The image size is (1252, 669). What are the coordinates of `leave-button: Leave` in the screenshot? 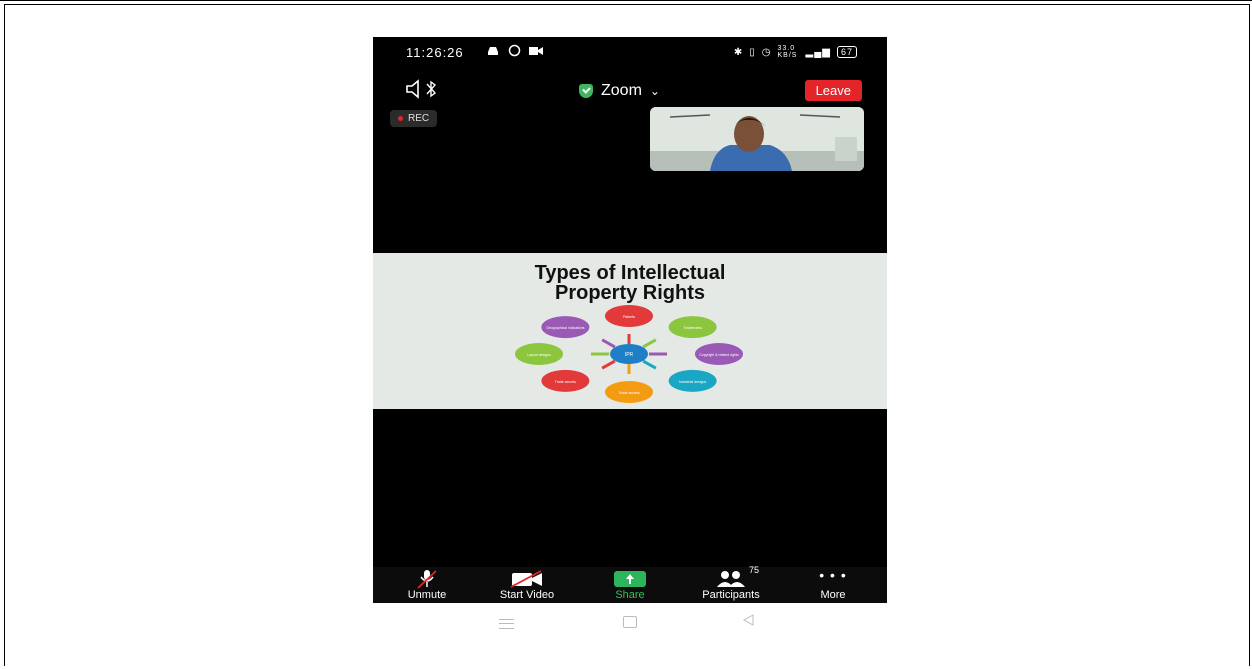 It's located at (833, 90).